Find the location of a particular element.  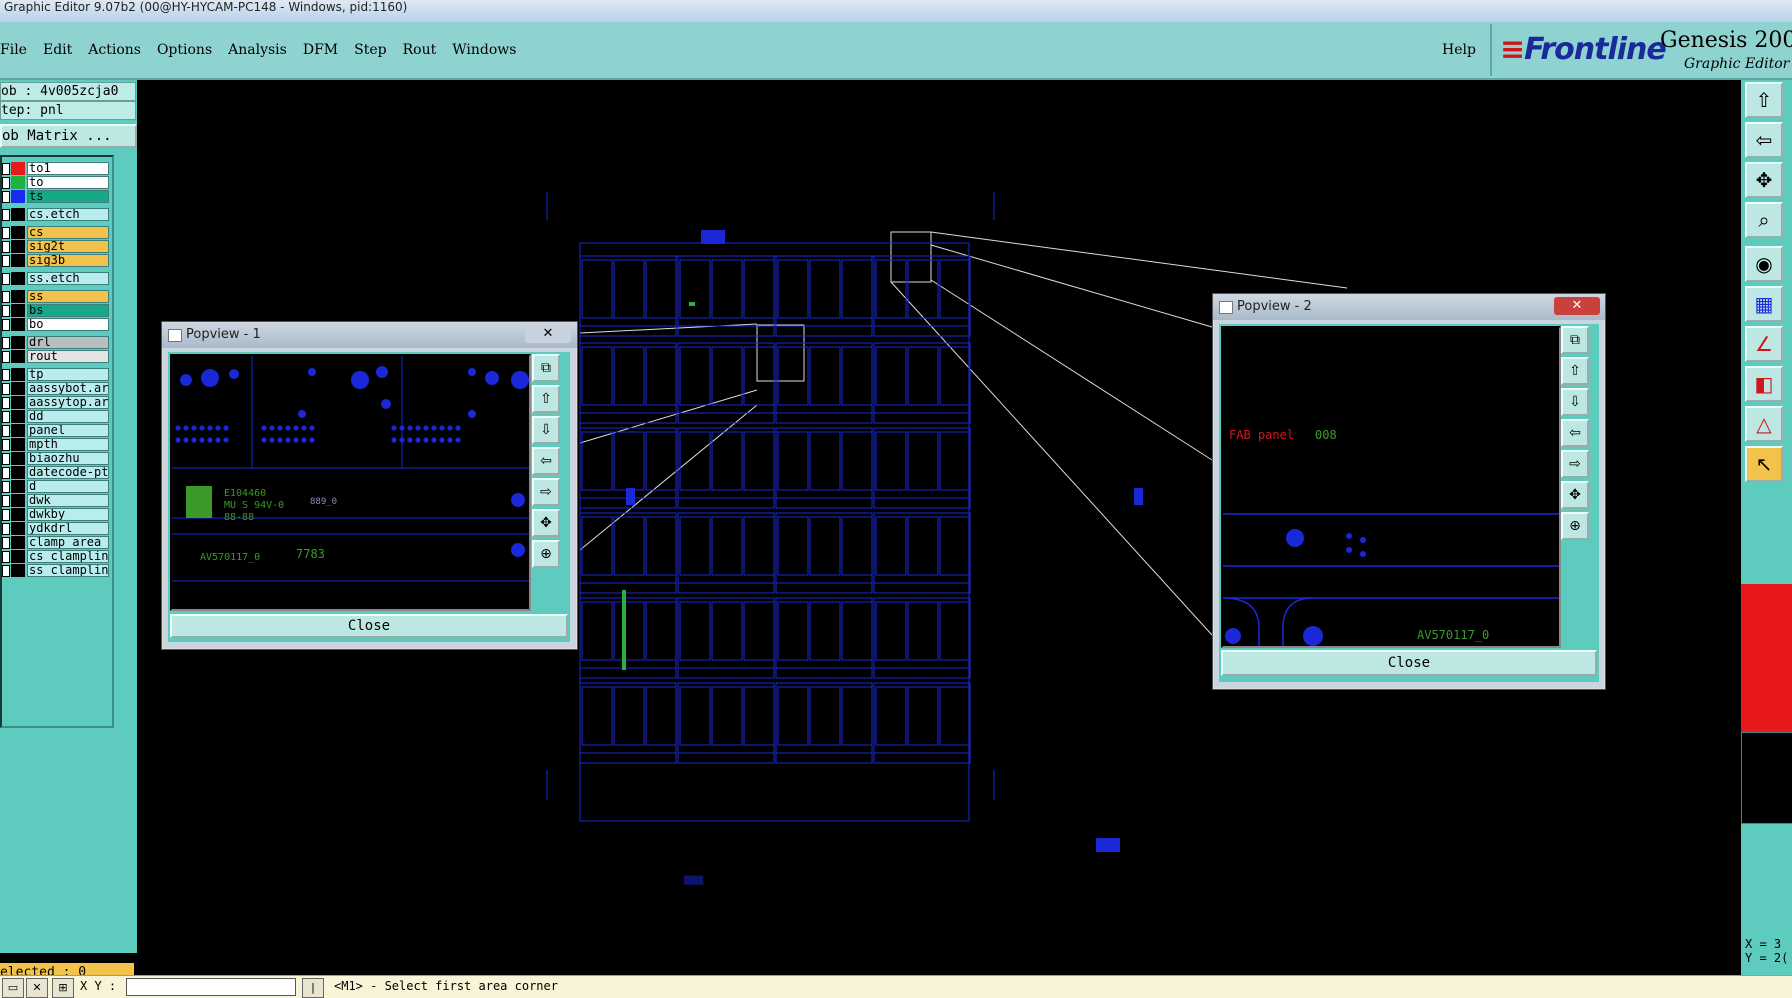

layer-row: aassytop.art is located at coordinates (56, 402).